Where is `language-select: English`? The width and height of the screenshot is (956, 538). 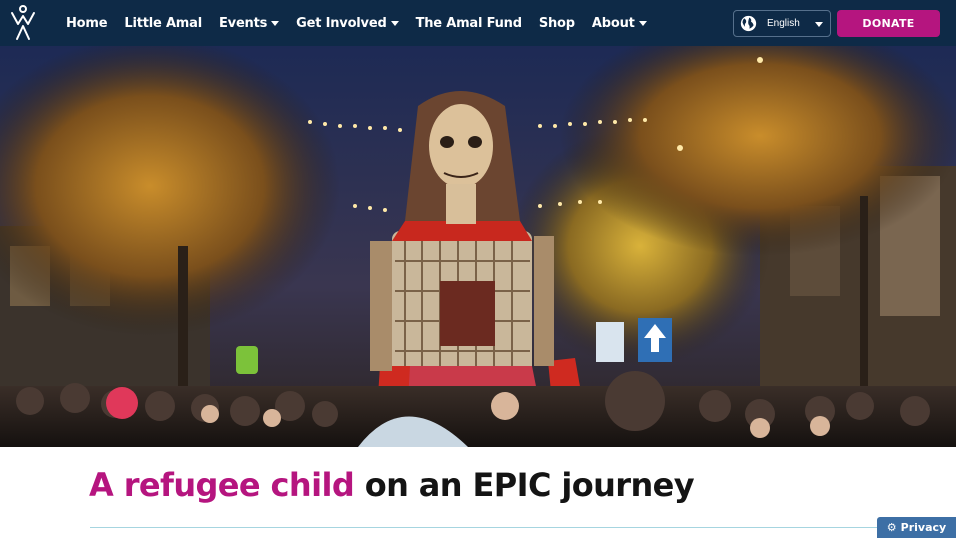
language-select: English is located at coordinates (782, 23).